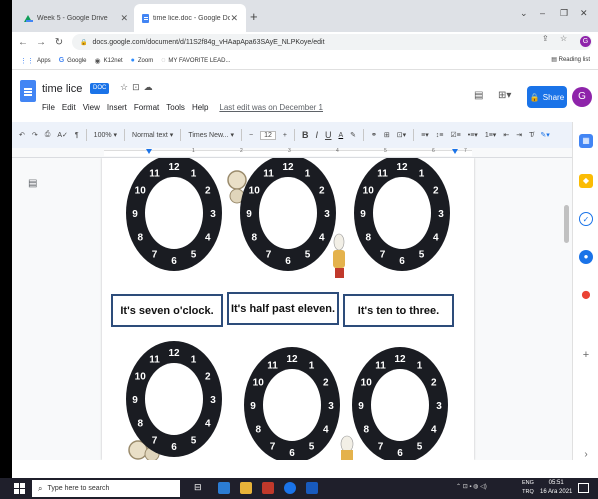 The image size is (598, 499). Describe the element at coordinates (582, 97) in the screenshot. I see `account-avatar: G` at that location.